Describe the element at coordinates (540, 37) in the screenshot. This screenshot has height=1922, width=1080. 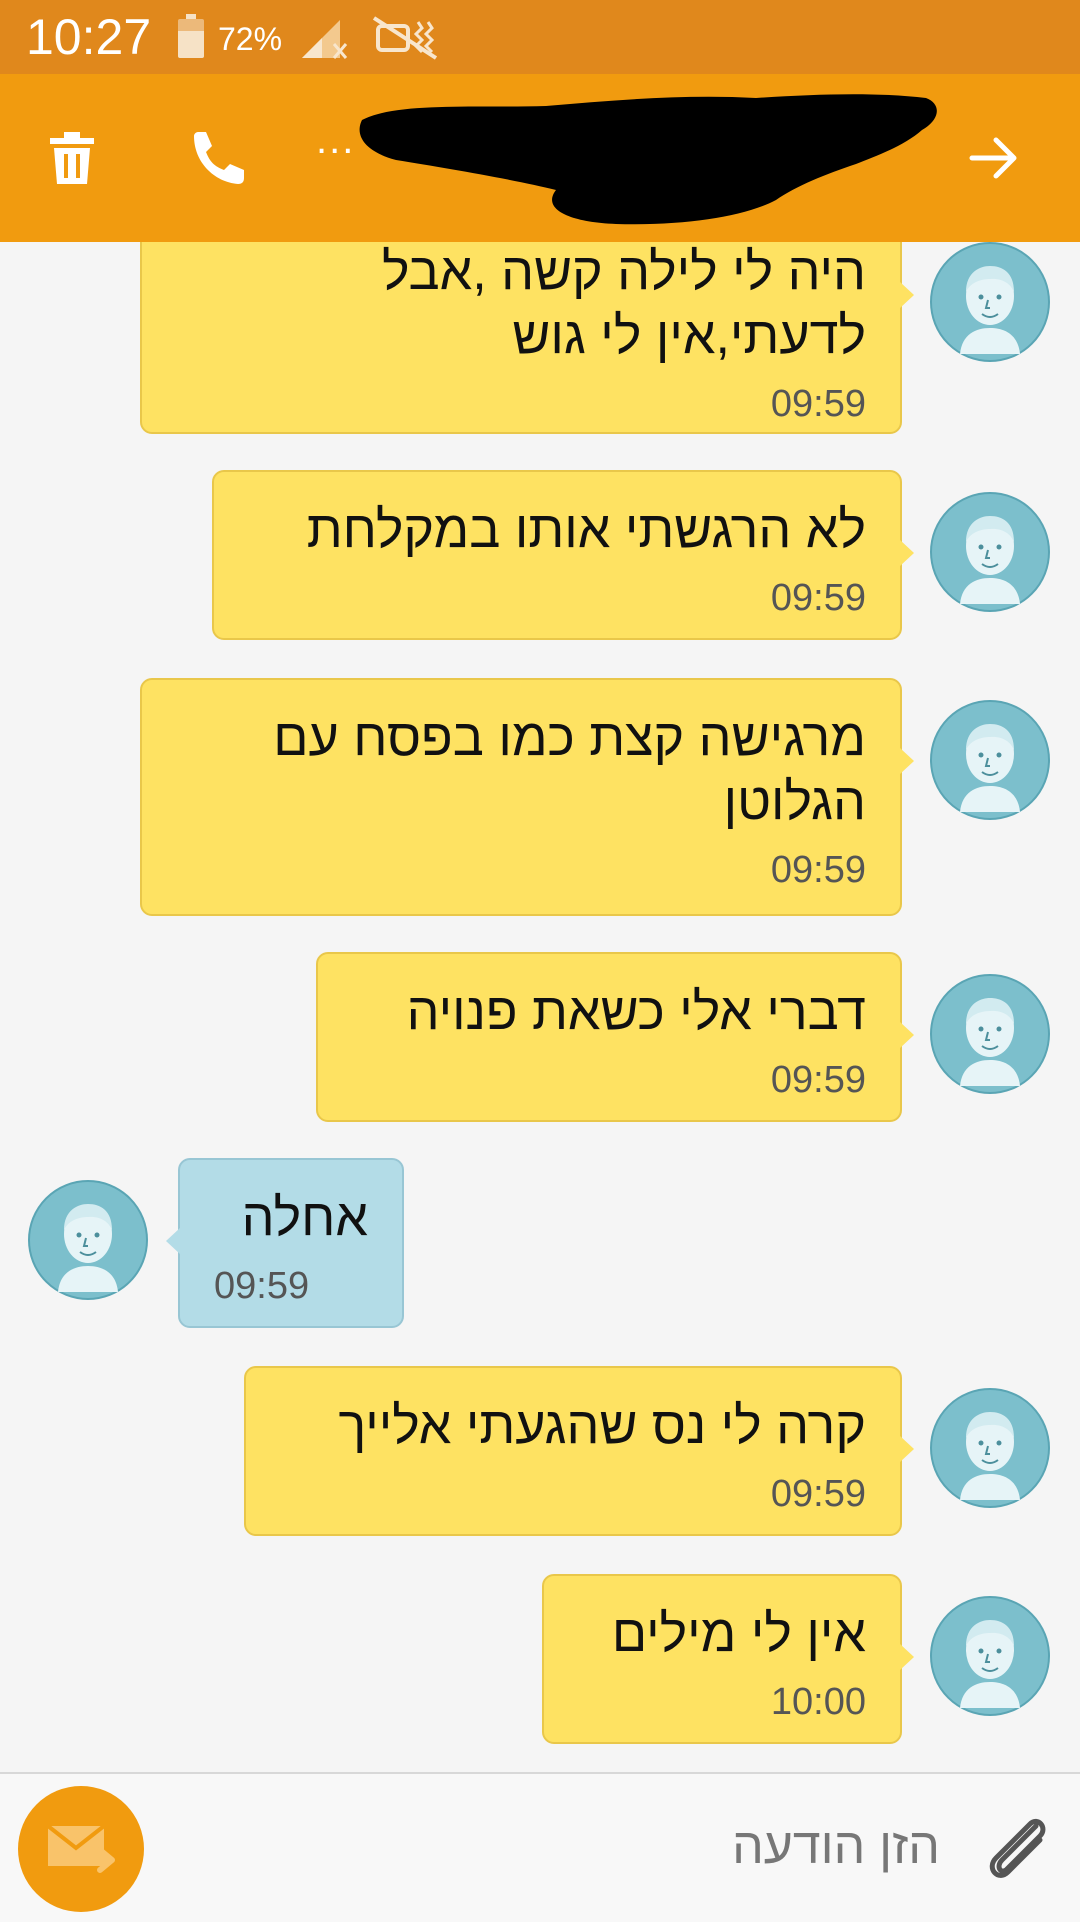
I see `status-bar: 10:27 72%` at that location.